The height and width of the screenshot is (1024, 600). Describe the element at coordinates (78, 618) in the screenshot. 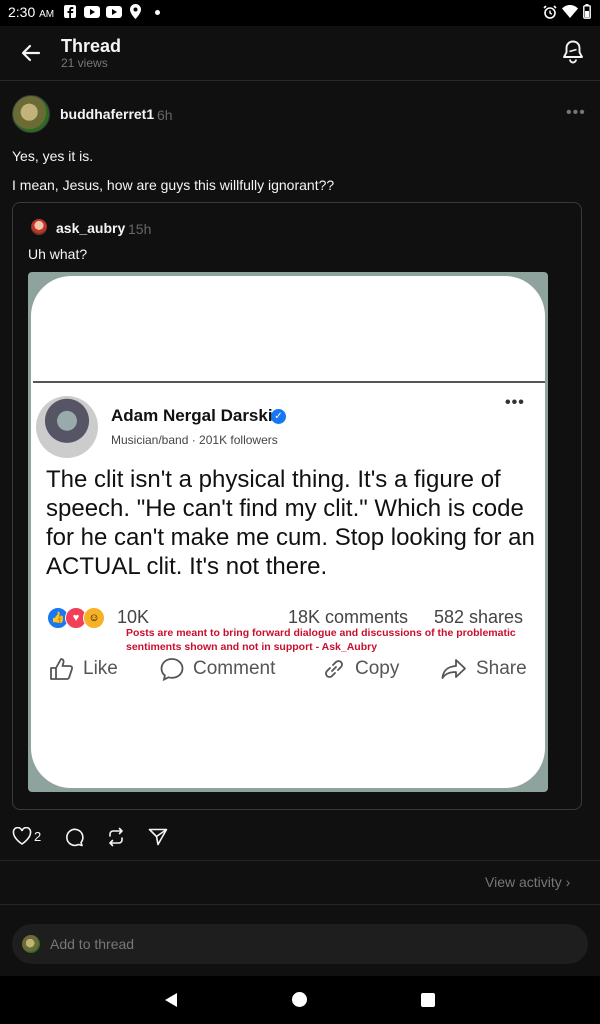

I see `fb-reaction-icons: 👍 ♥ ☺` at that location.